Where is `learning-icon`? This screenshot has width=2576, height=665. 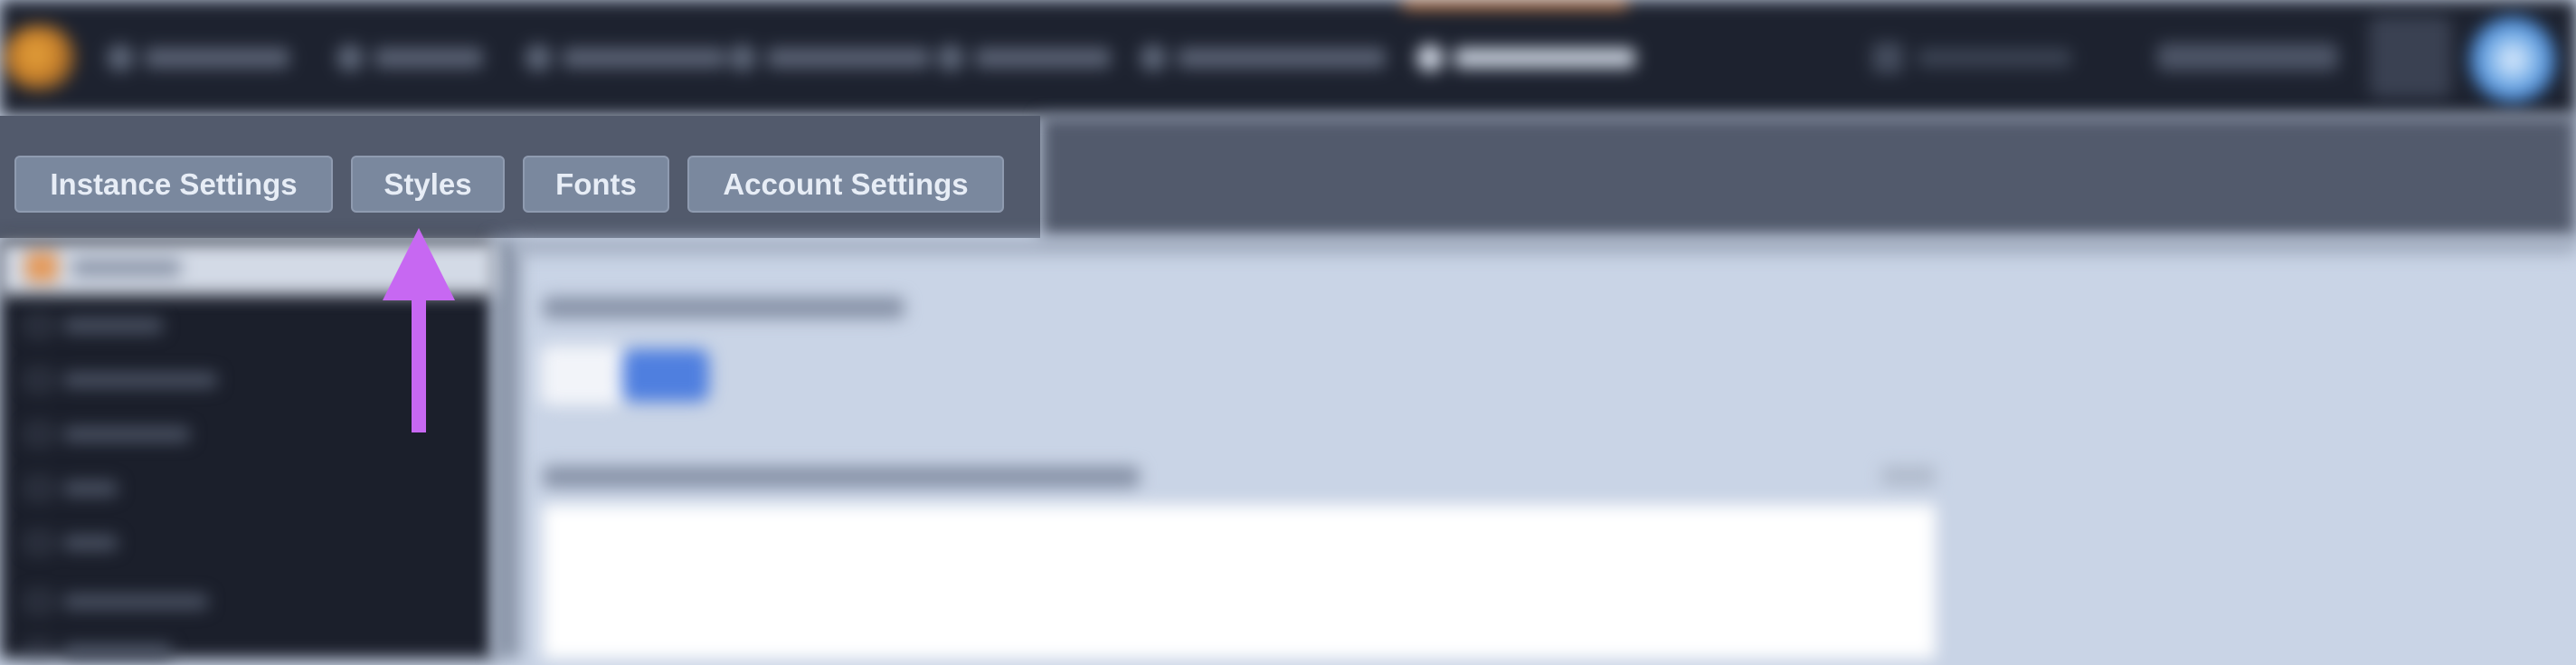 learning-icon is located at coordinates (1153, 58).